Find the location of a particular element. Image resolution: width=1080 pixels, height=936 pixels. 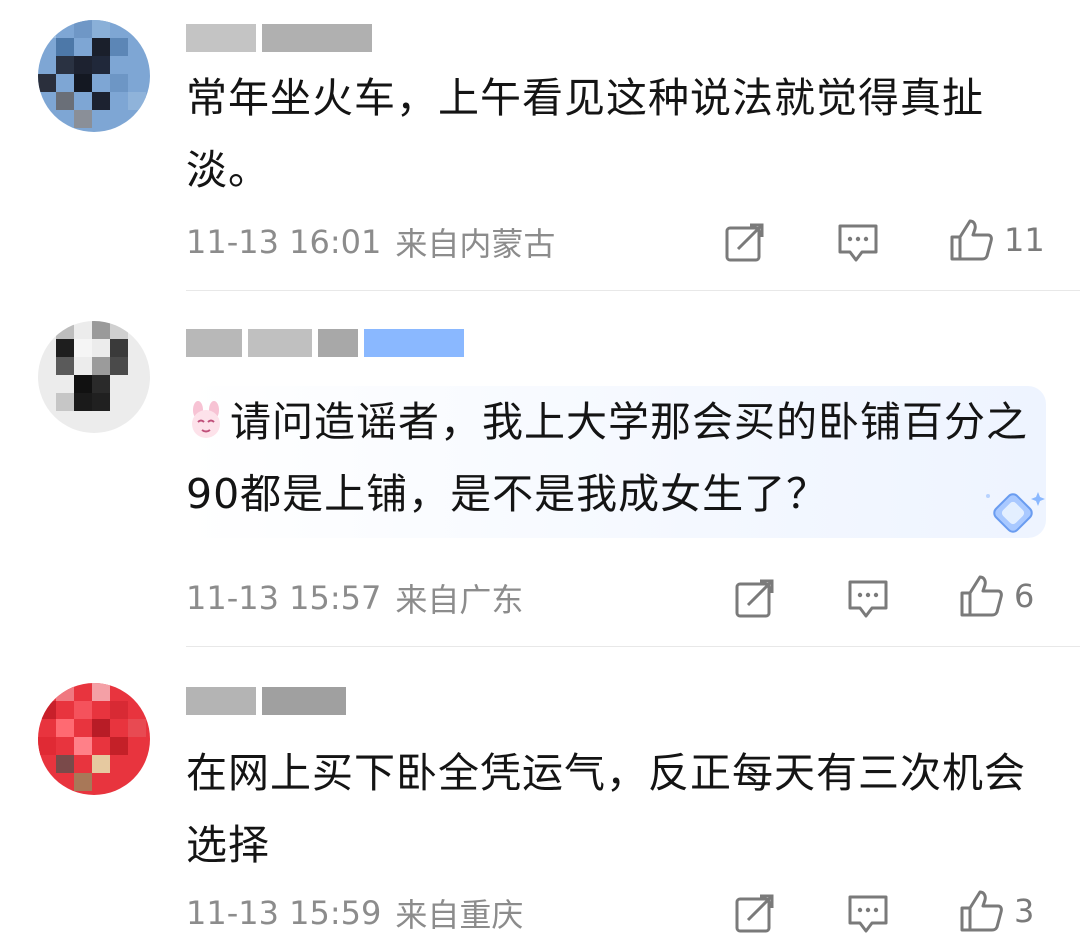

like-button: 11 is located at coordinates (996, 240).